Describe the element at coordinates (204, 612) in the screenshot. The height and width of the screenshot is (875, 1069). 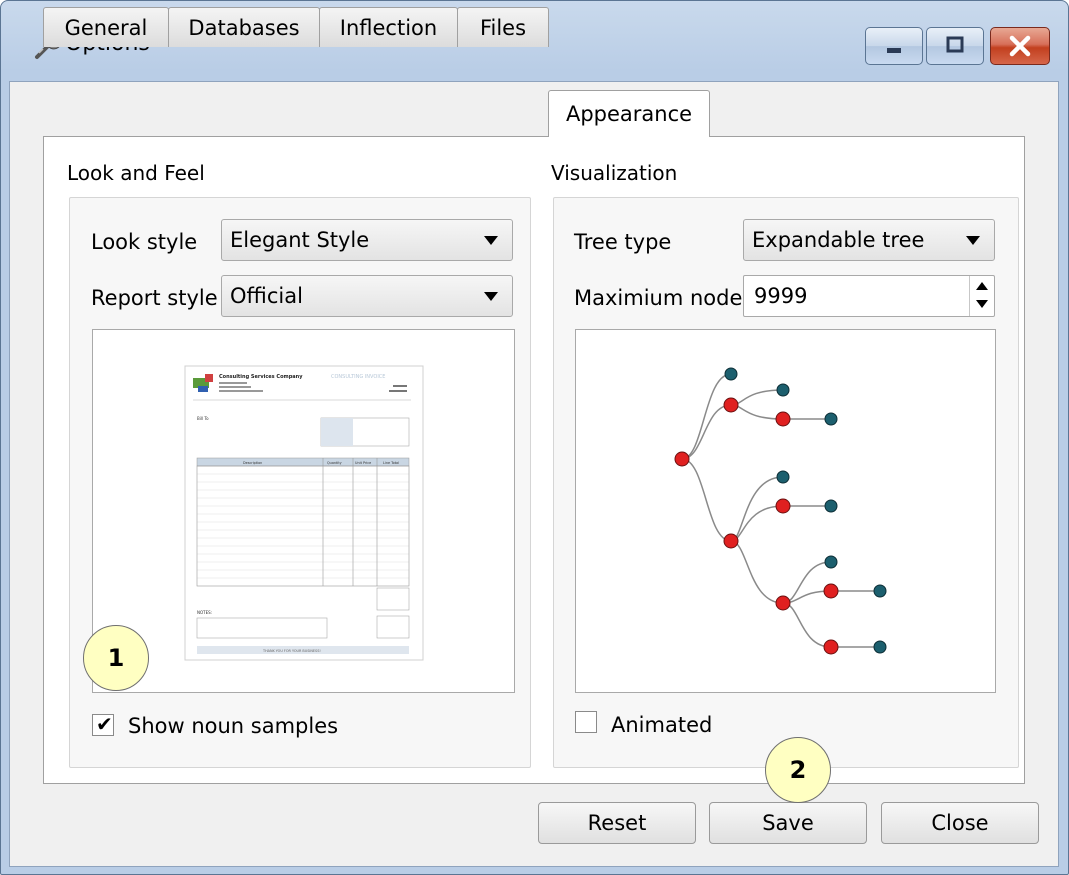
I see `invoice-notes-label: NOTES:` at that location.